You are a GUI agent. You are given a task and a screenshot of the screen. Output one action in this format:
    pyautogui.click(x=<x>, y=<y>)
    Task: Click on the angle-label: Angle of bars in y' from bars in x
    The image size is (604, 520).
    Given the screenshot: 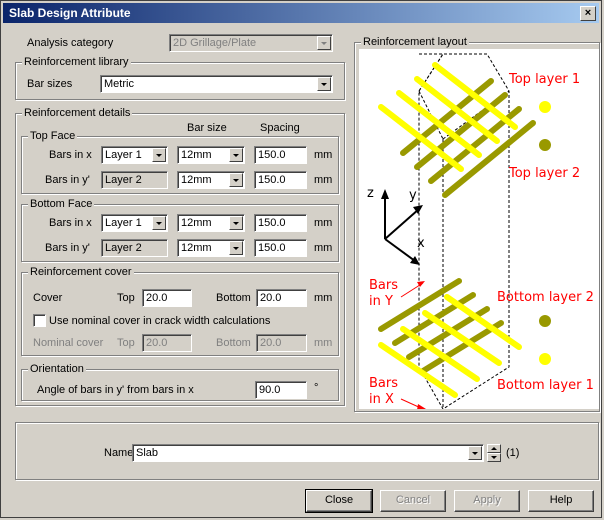 What is the action you would take?
    pyautogui.click(x=115, y=390)
    